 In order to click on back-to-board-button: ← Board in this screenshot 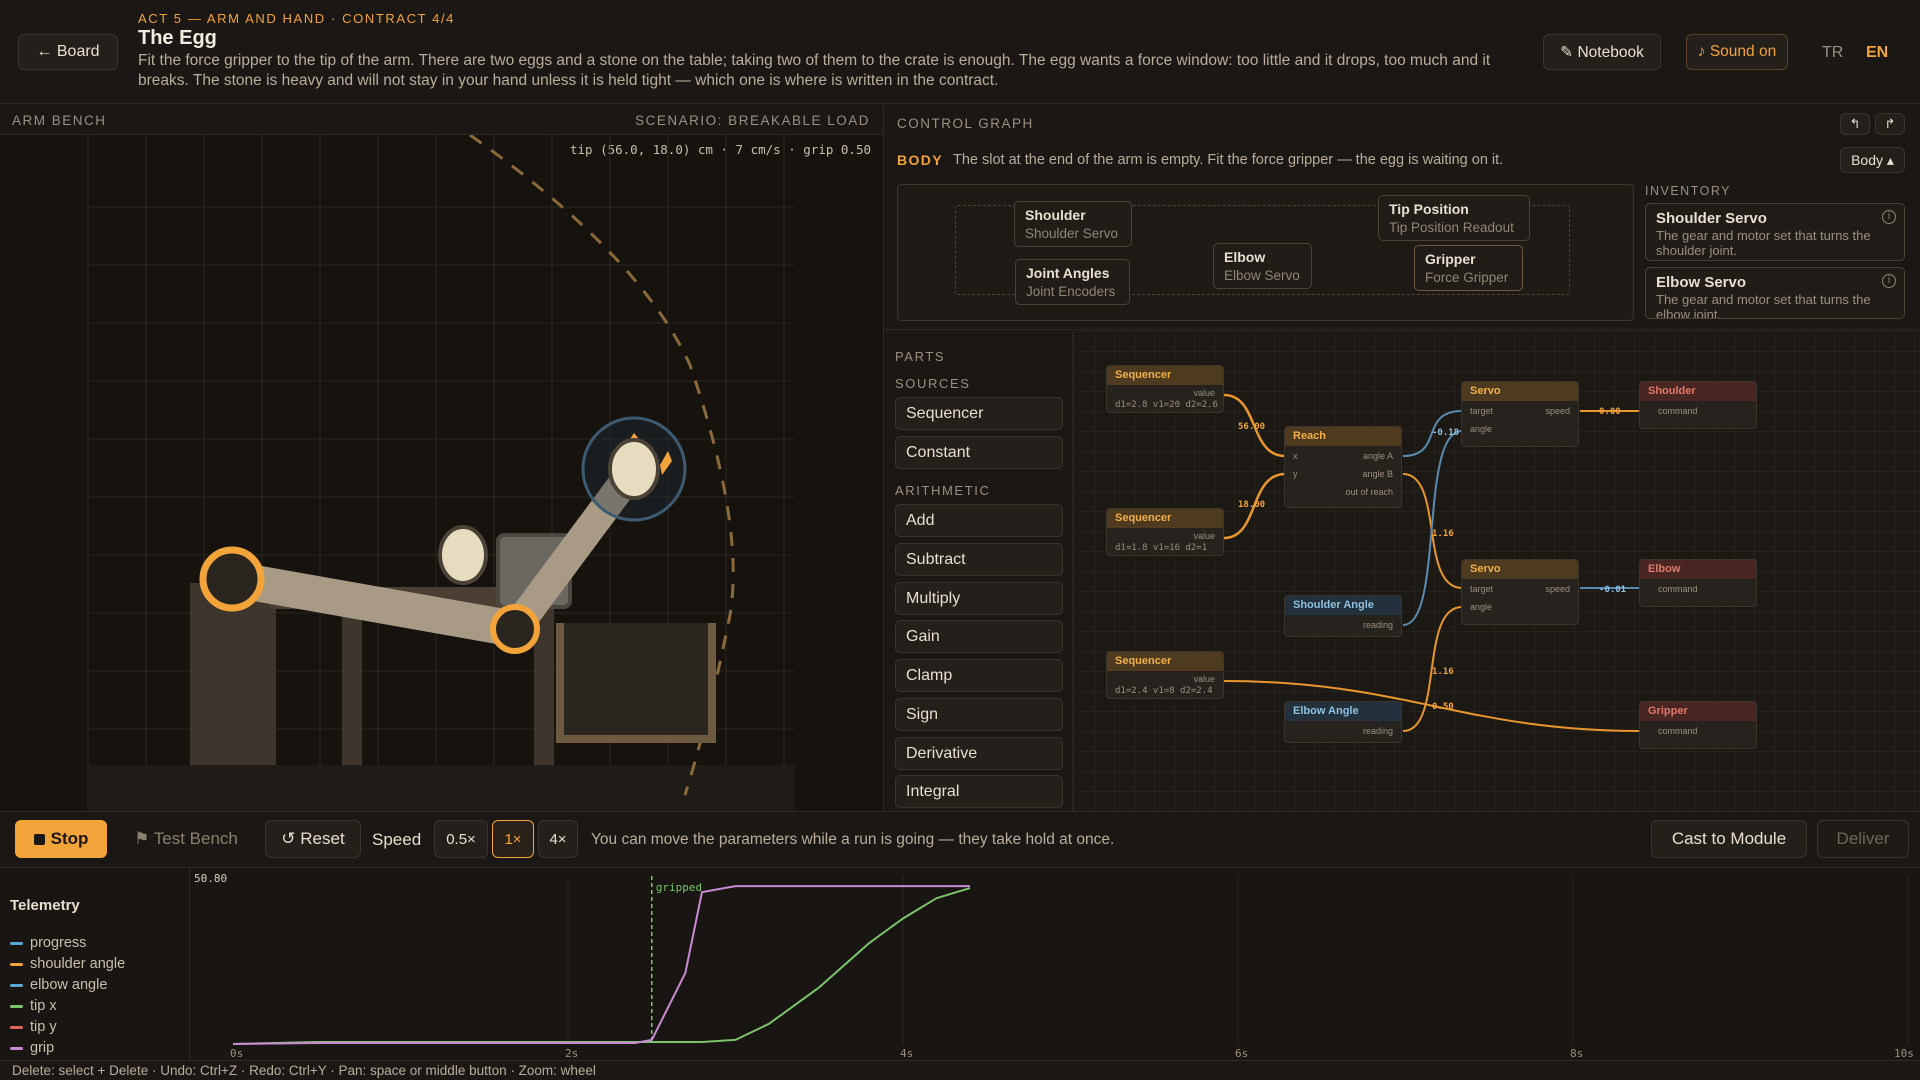, I will do `click(68, 52)`.